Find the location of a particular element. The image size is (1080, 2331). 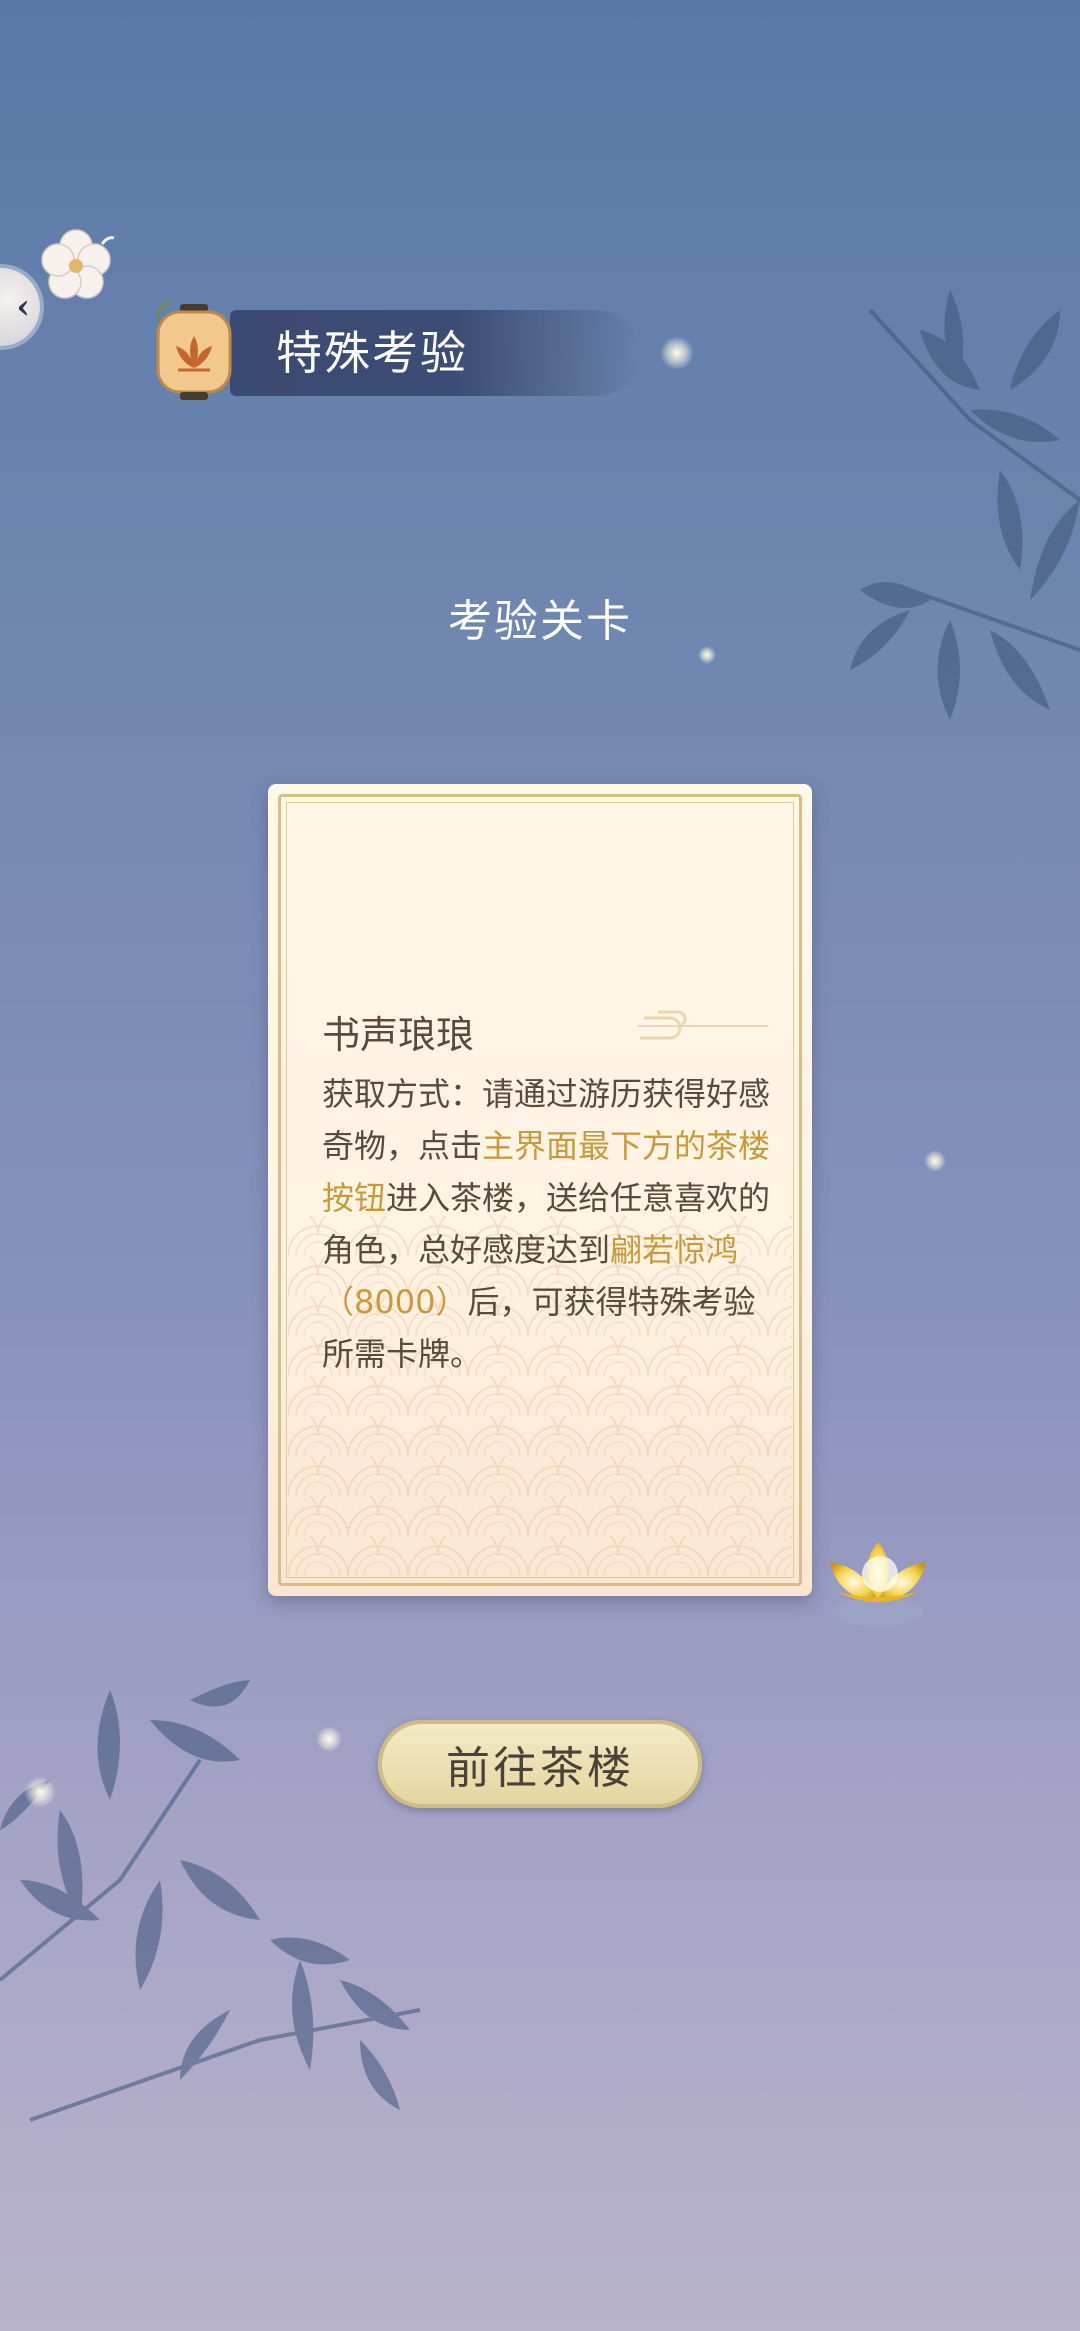

bamboo-decoration-top-right is located at coordinates (965, 505).